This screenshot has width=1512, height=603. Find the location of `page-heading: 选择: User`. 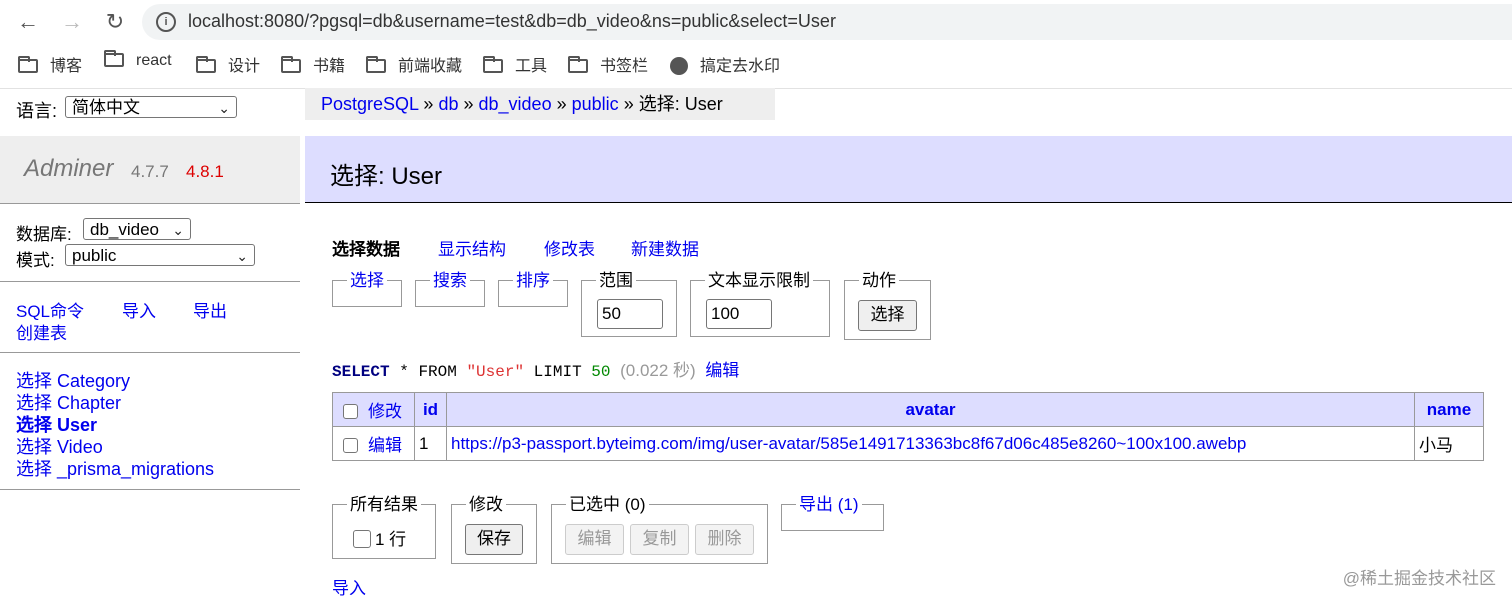

page-heading: 选择: User is located at coordinates (908, 169).